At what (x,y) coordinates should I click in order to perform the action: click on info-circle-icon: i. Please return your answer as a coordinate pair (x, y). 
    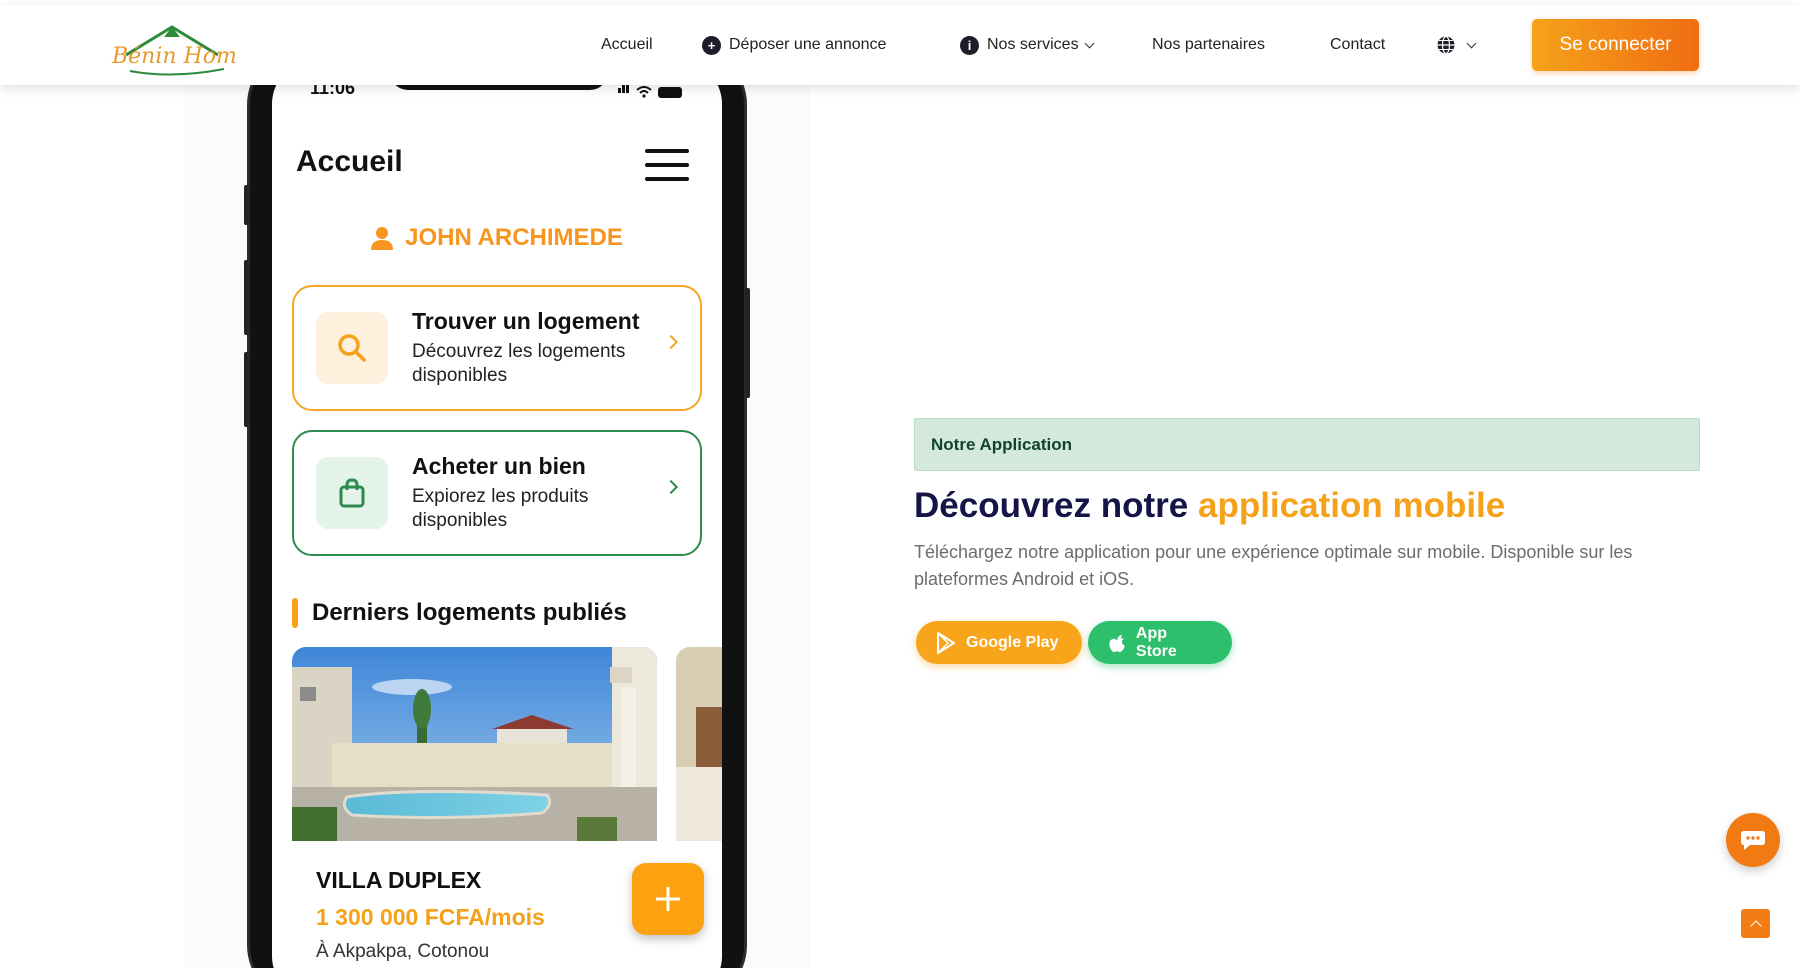
    Looking at the image, I should click on (969, 45).